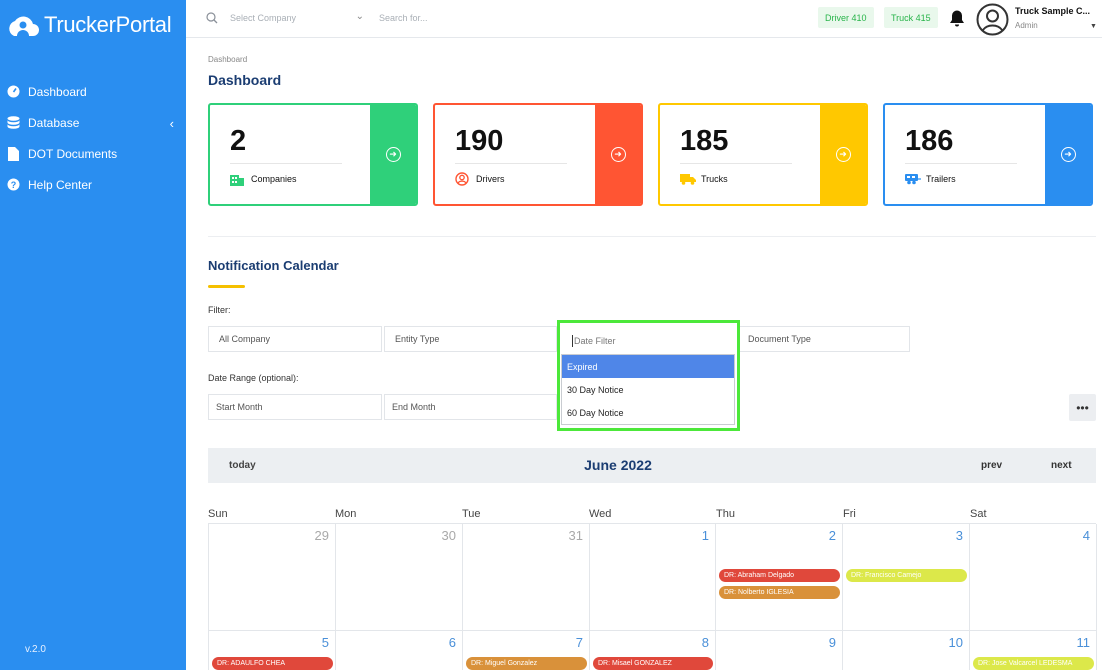 This screenshot has width=1102, height=670. Describe the element at coordinates (325, 642) in the screenshot. I see `day-number: 5` at that location.